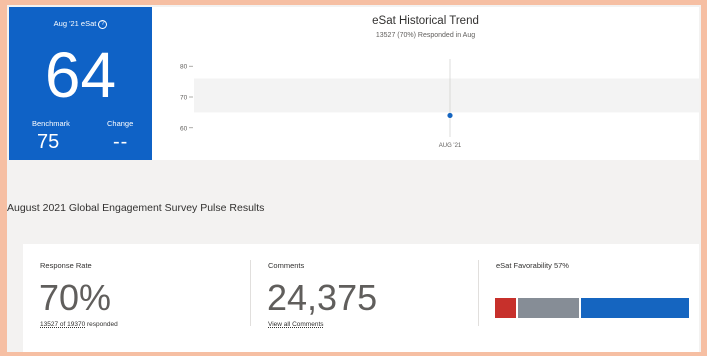  Describe the element at coordinates (450, 146) in the screenshot. I see `x-tick-label: AUG '21` at that location.